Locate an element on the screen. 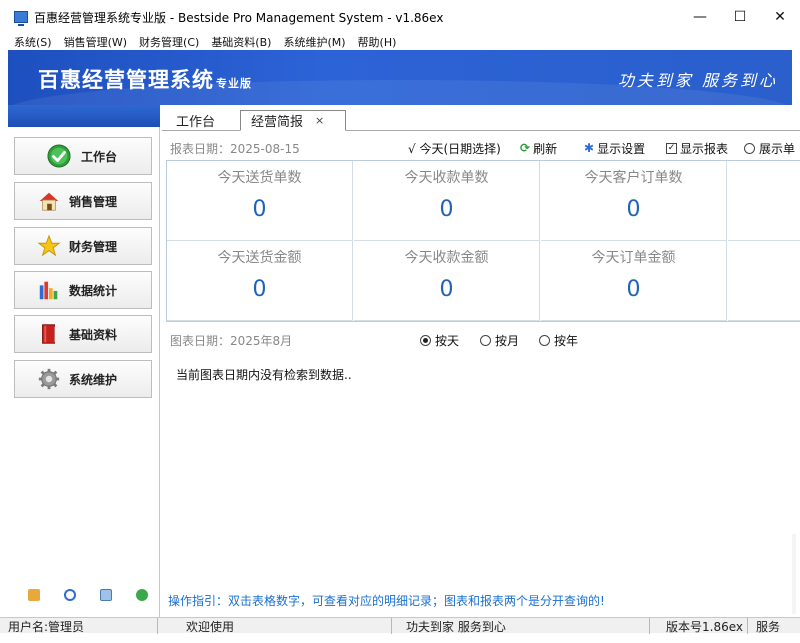 This screenshot has height=643, width=800. search-icon is located at coordinates (106, 595).